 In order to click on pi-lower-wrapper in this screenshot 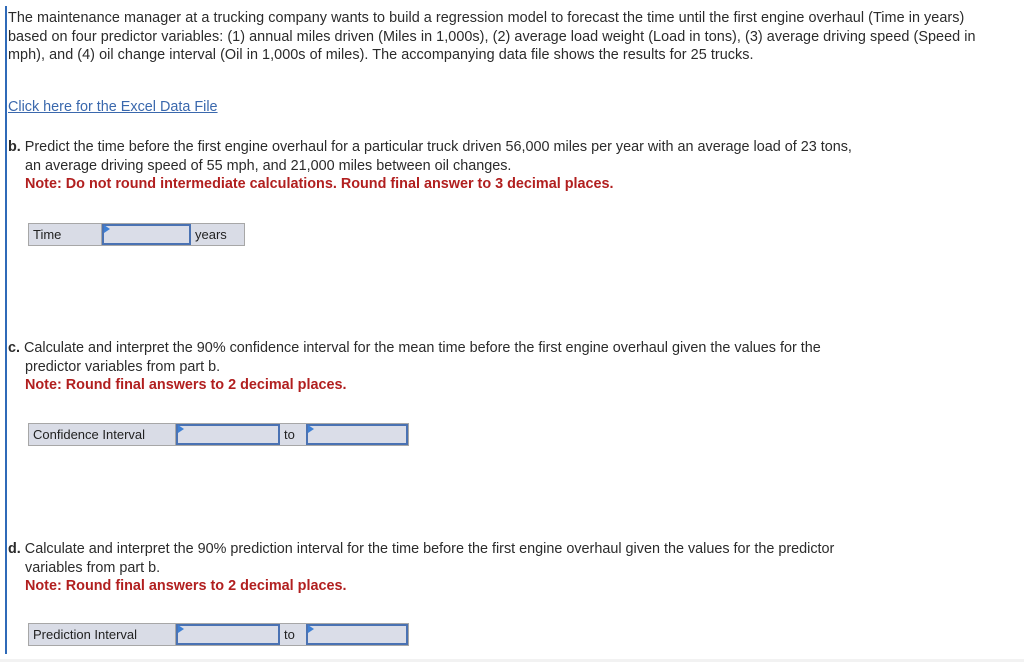, I will do `click(228, 634)`.